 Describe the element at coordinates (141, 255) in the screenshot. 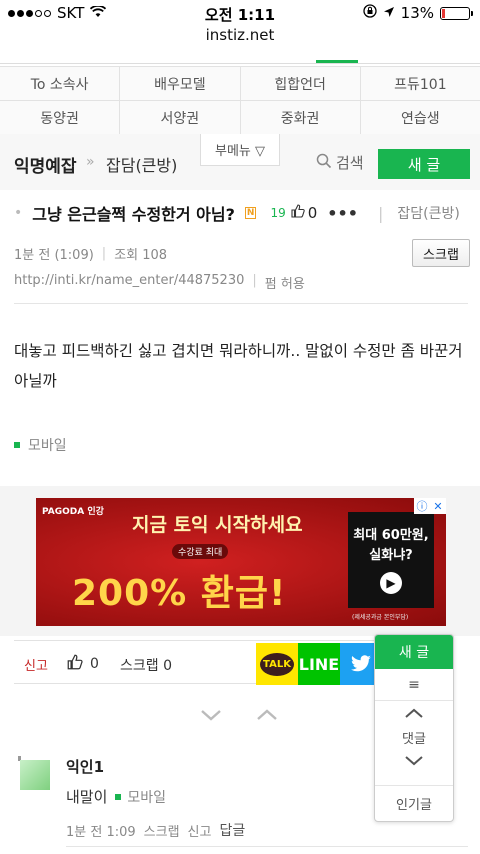

I see `view-count: 조회 108` at that location.